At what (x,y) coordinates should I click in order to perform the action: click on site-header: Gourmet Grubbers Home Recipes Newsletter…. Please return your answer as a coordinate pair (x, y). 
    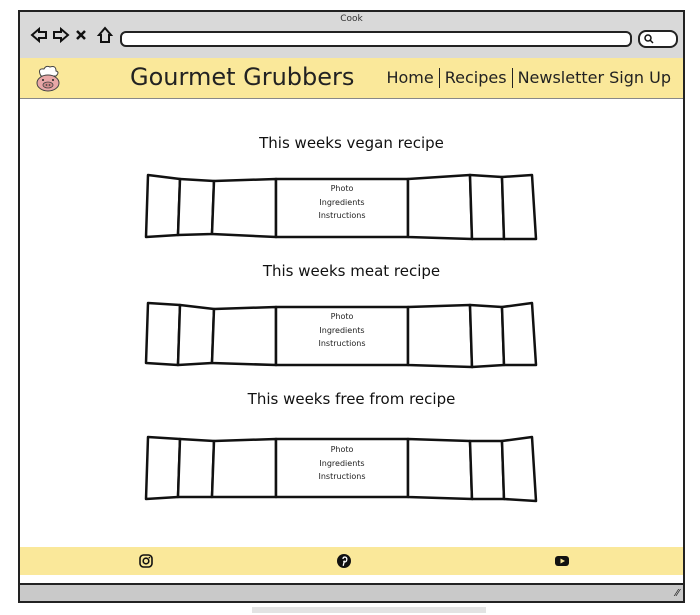
    Looking at the image, I should click on (351, 78).